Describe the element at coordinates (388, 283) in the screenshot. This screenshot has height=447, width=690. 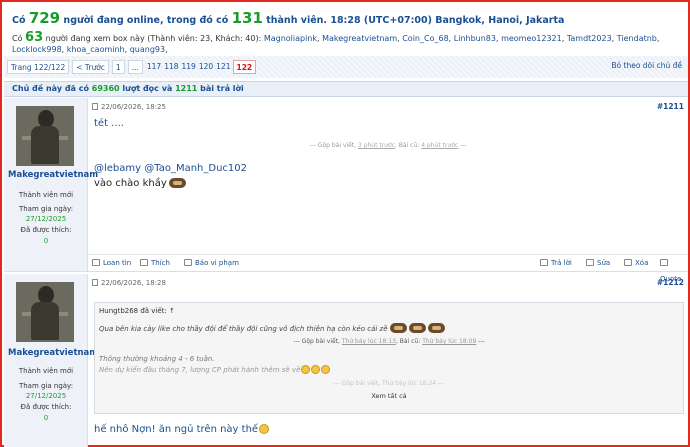
I see `post-header: 22/06/2026, 18:28 #1212` at that location.